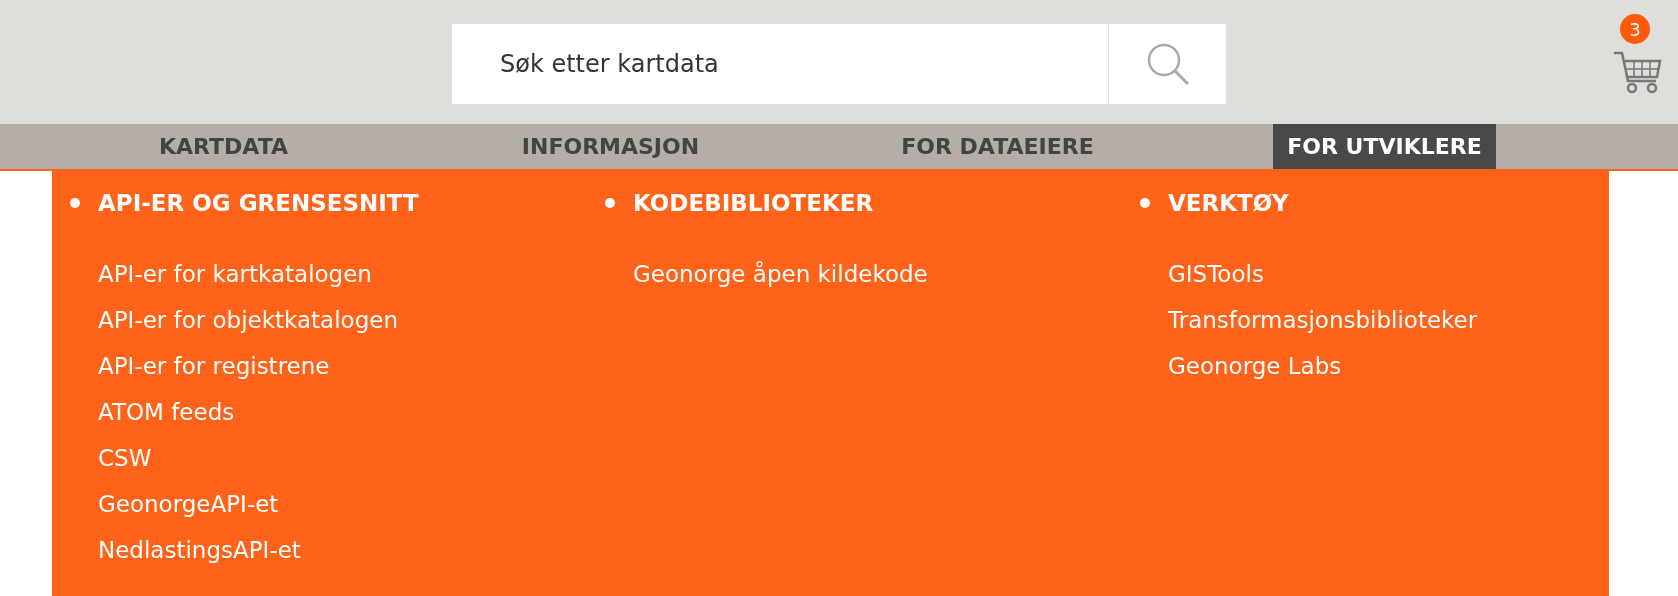 The image size is (1678, 596). What do you see at coordinates (337, 274) in the screenshot?
I see `menu-link: API-er for kartkatalogen` at bounding box center [337, 274].